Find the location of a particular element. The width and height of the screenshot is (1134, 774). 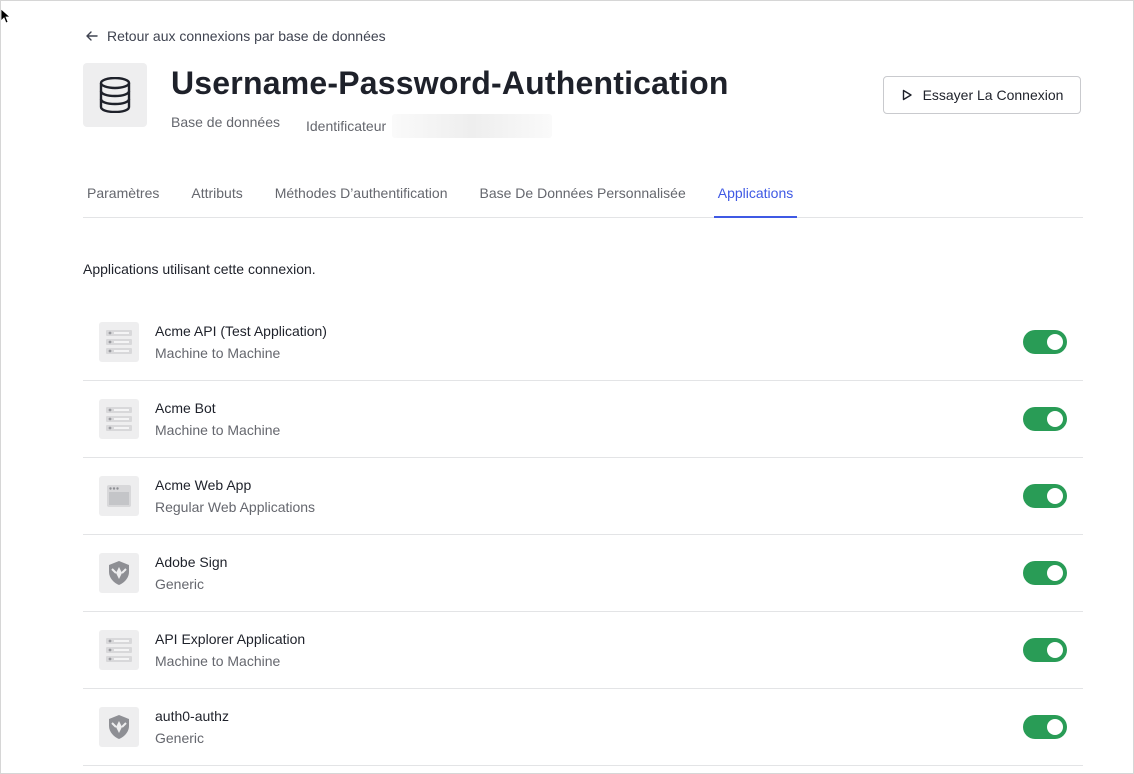

application-row: auth0-authz Generic is located at coordinates (583, 727).